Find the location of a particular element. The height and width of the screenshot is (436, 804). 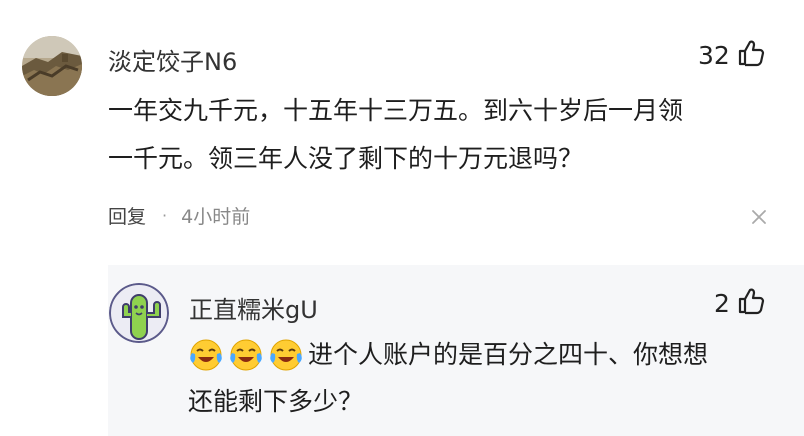

reply-text-line-1-row: 进个人账户的是百分之四十、你想想 is located at coordinates (448, 355).